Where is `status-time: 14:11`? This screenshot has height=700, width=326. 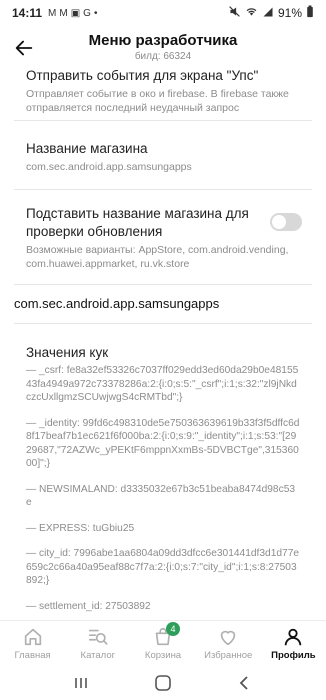
status-time: 14:11 is located at coordinates (27, 13).